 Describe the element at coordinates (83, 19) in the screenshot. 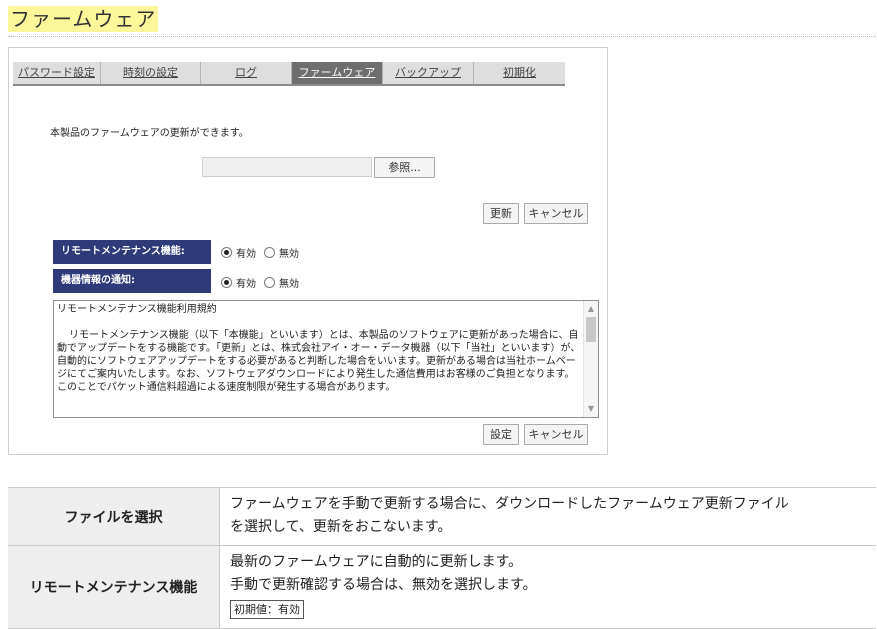

I see `page-title: ファームウェア` at that location.